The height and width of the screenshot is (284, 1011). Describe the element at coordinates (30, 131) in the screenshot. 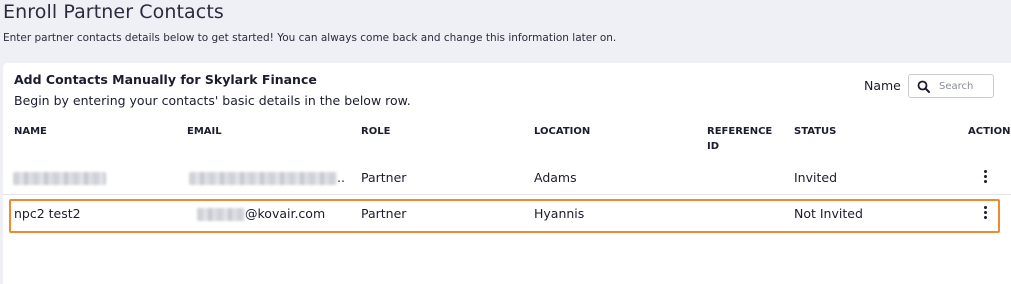

I see `column-header-name: NAME` at that location.